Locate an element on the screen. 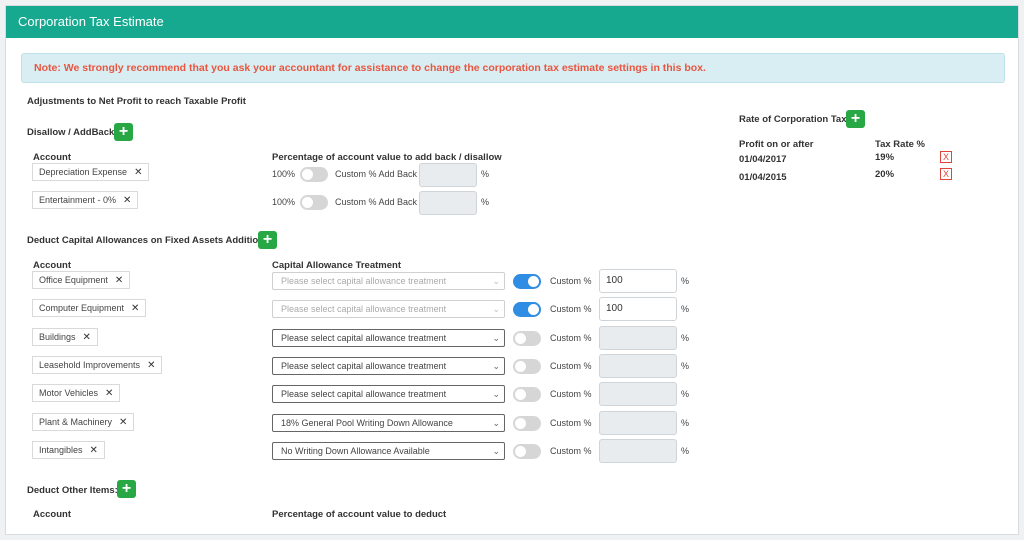 This screenshot has width=1024, height=540. disallow-col-account: Account is located at coordinates (52, 157).